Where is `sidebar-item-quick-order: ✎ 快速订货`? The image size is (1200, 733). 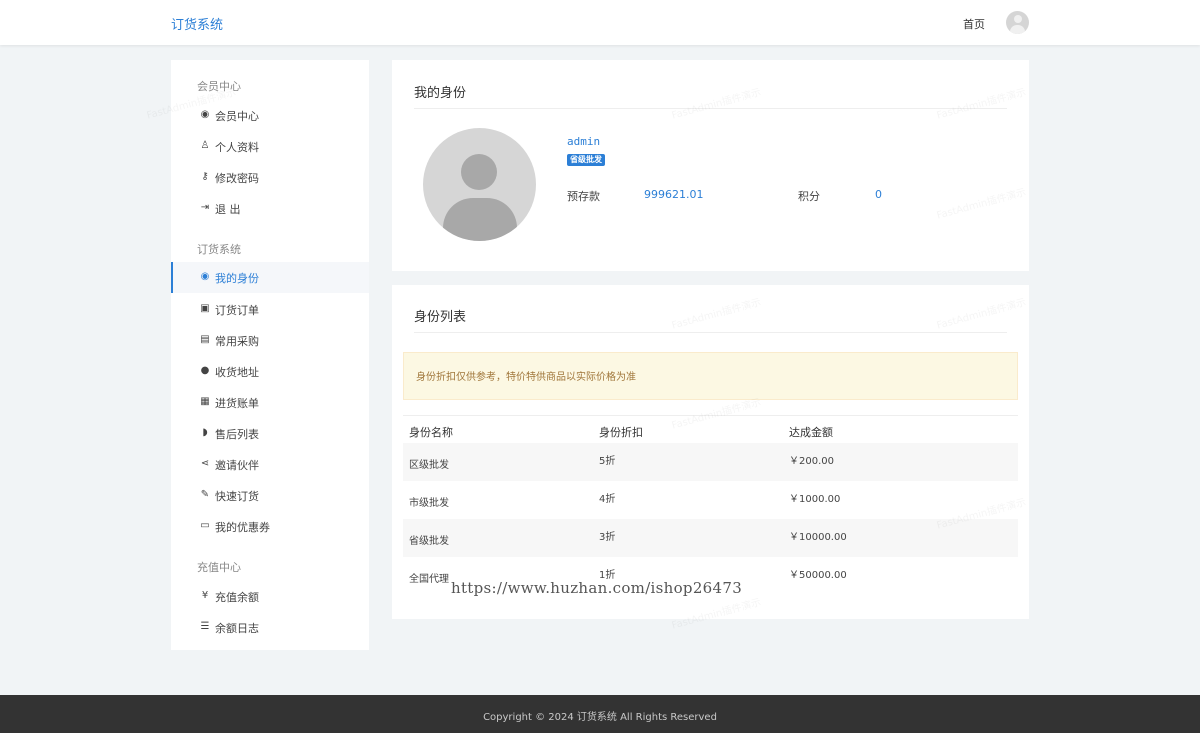 sidebar-item-quick-order: ✎ 快速订货 is located at coordinates (270, 495).